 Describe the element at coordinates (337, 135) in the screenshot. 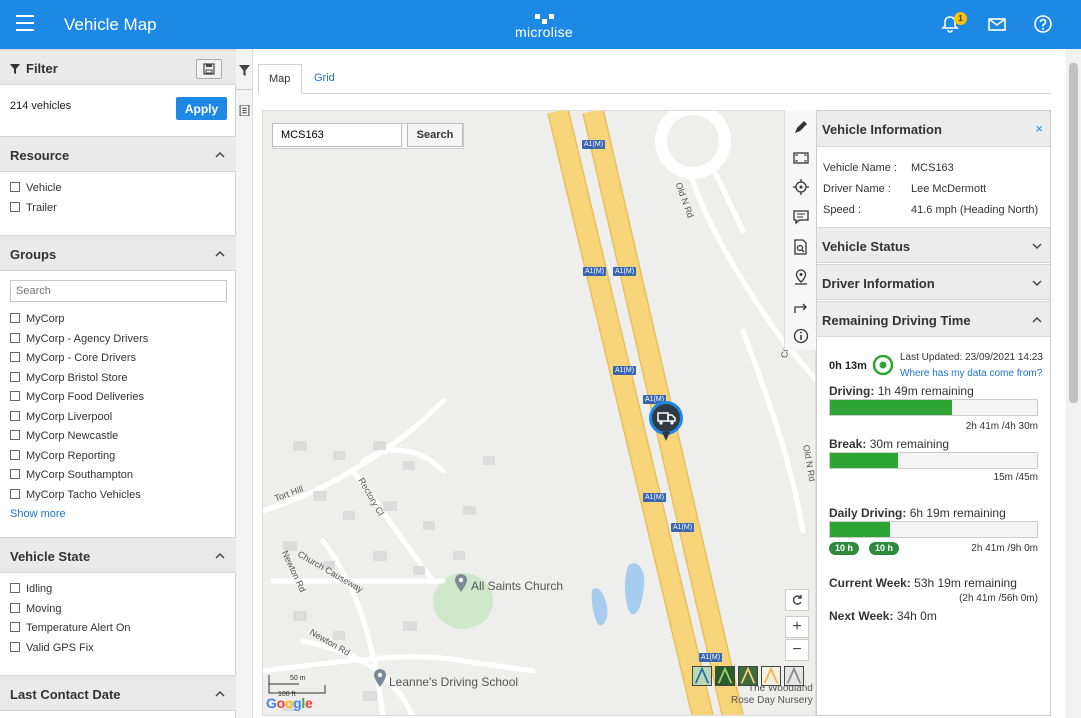

I see `map-search-input` at that location.